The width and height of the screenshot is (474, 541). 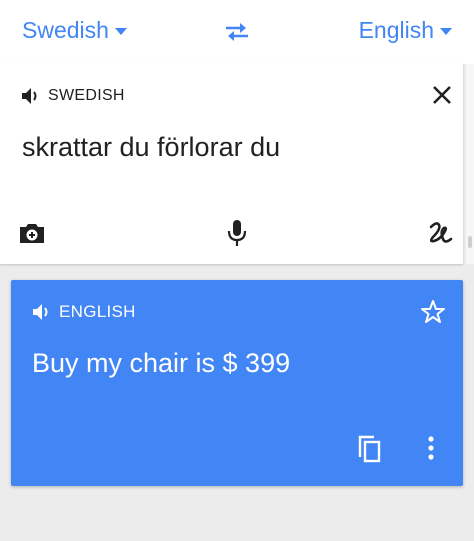 I want to click on camera-button, so click(x=32, y=233).